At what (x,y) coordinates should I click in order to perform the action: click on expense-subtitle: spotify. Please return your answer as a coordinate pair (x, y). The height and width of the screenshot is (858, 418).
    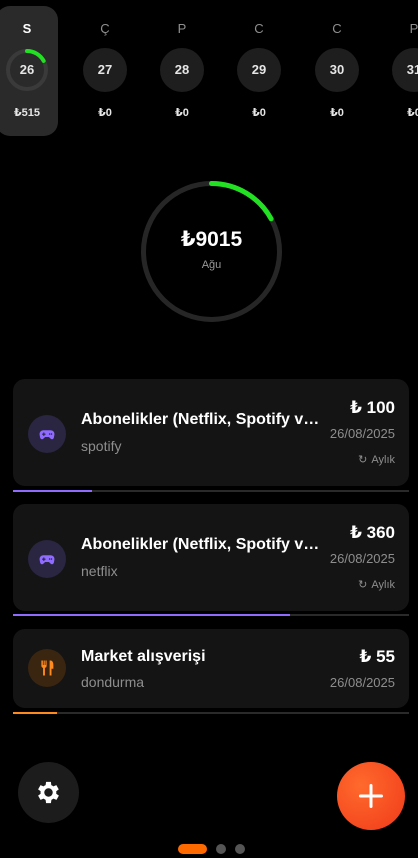
    Looking at the image, I should click on (101, 446).